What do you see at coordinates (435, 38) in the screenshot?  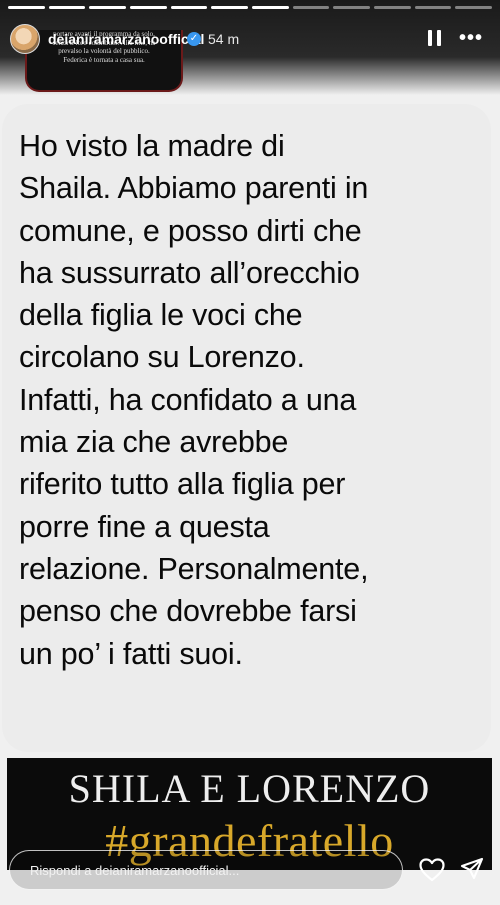 I see `pause-icon` at bounding box center [435, 38].